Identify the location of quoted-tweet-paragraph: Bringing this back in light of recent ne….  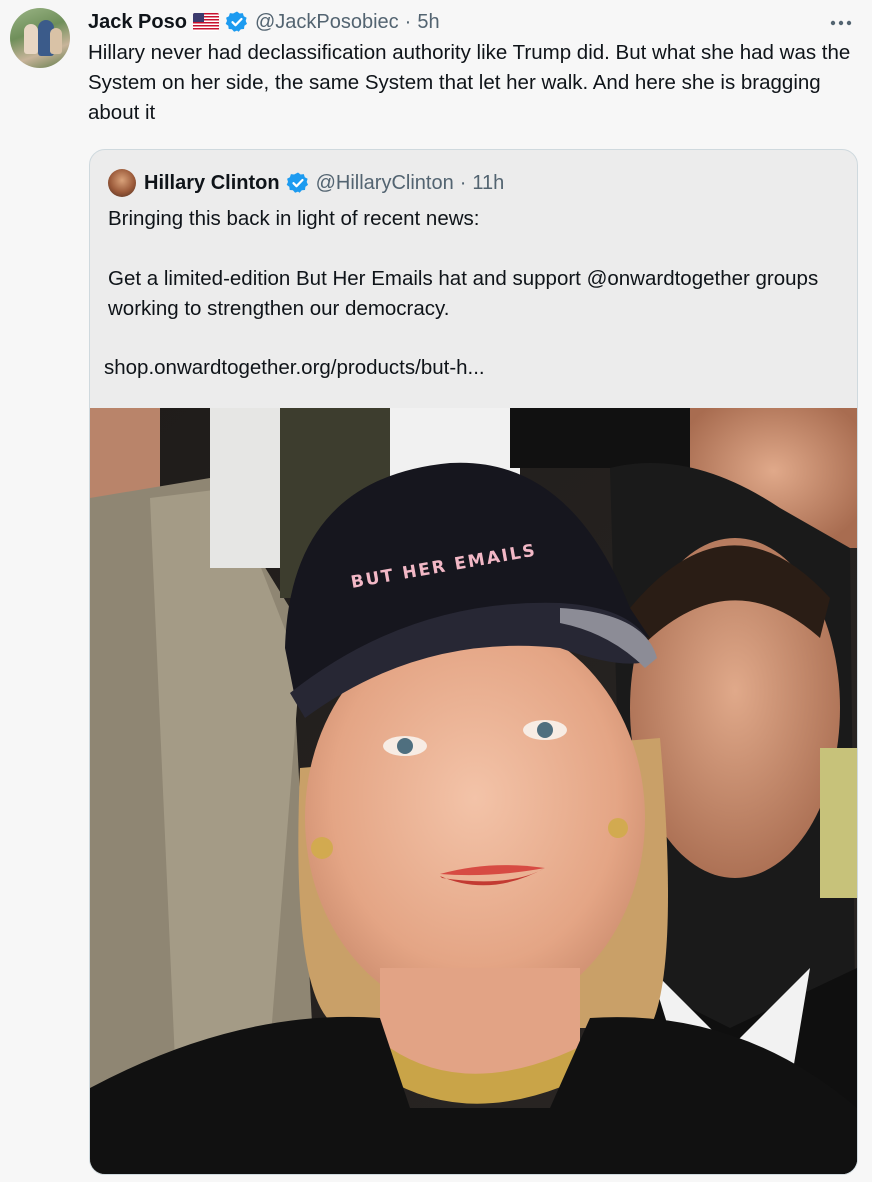
(294, 218).